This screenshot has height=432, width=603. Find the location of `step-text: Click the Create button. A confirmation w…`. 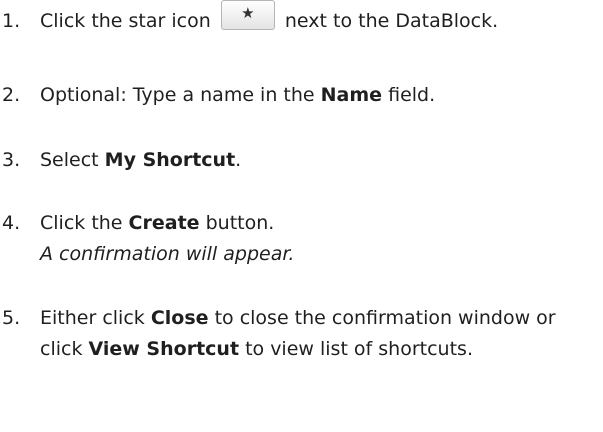

step-text: Click the Create button. A confirmation w… is located at coordinates (320, 239).